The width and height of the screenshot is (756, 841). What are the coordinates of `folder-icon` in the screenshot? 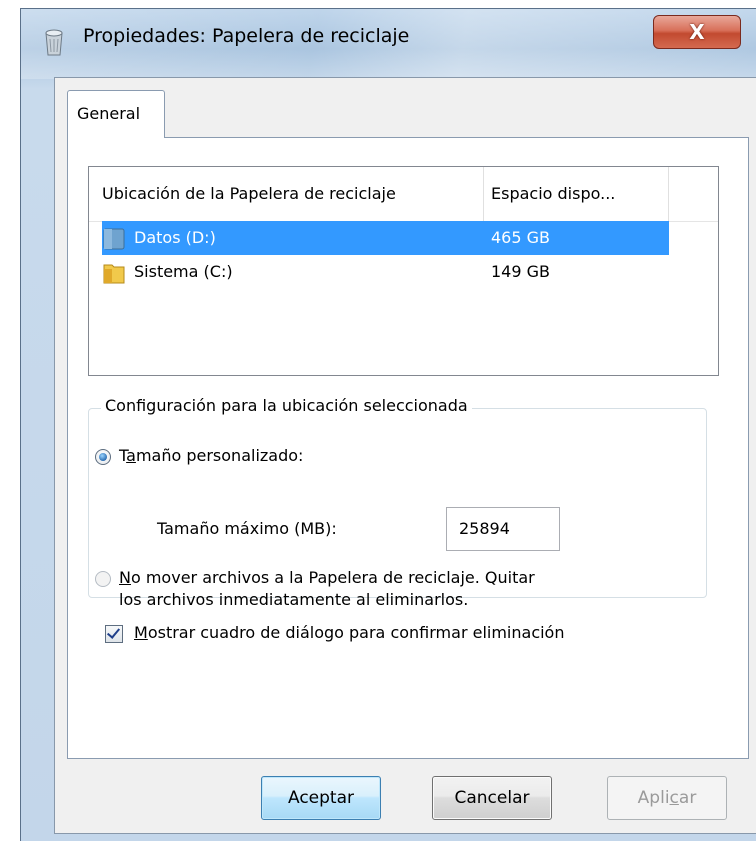 It's located at (114, 274).